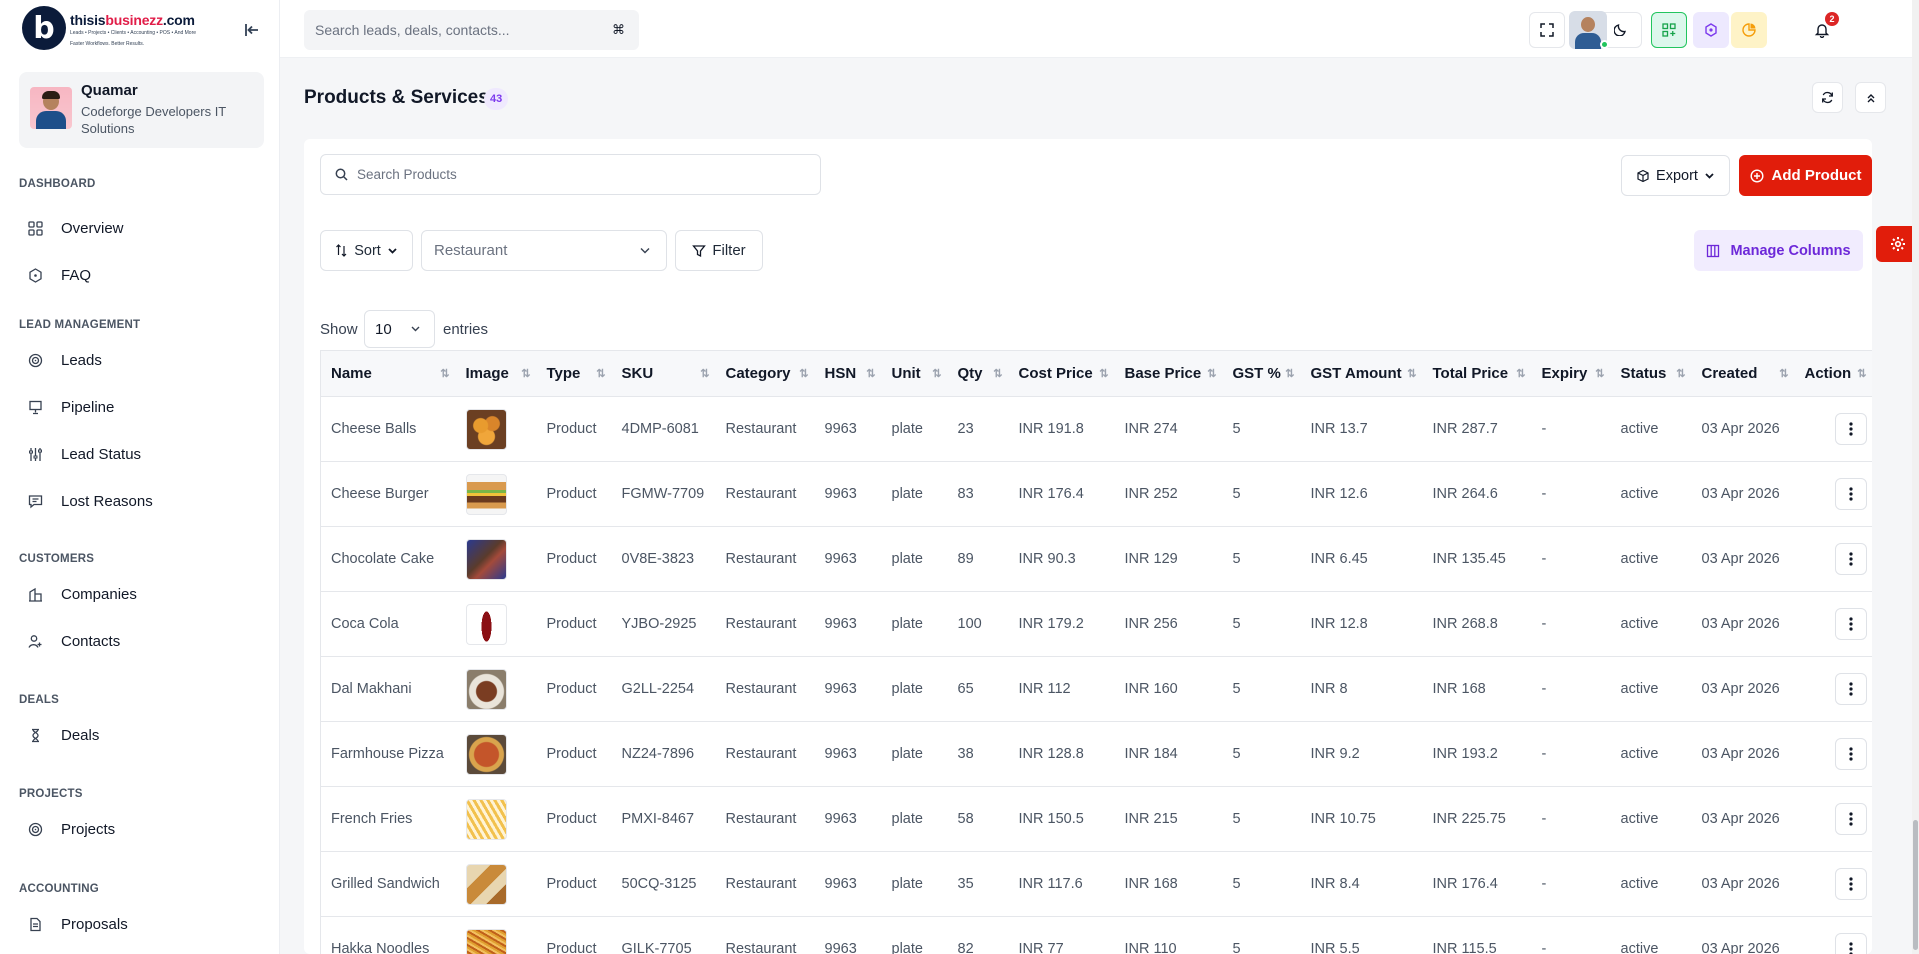 The width and height of the screenshot is (1919, 954). Describe the element at coordinates (1822, 30) in the screenshot. I see `notifications-button: 2` at that location.